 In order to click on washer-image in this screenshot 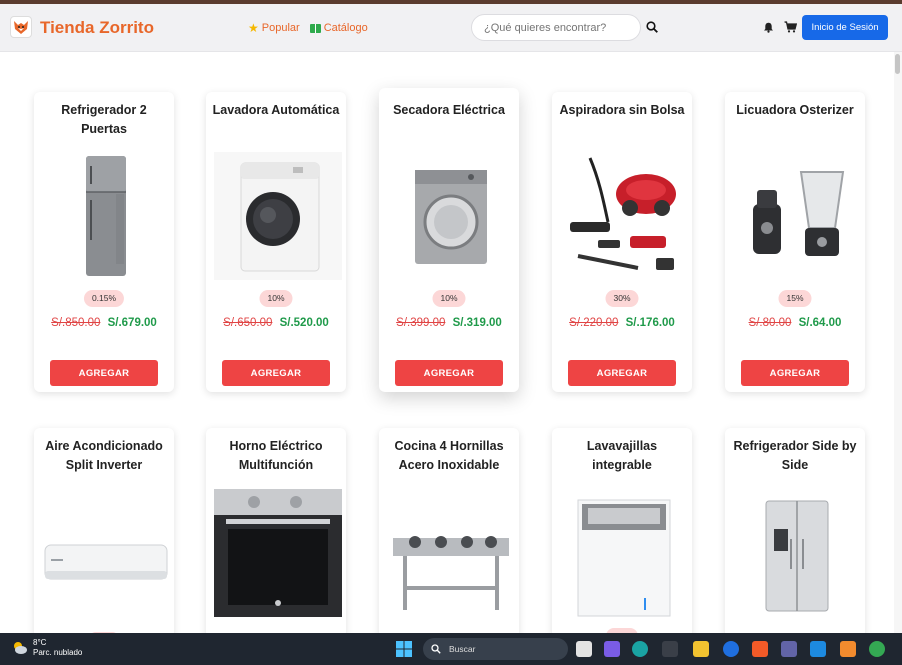, I will do `click(278, 216)`.